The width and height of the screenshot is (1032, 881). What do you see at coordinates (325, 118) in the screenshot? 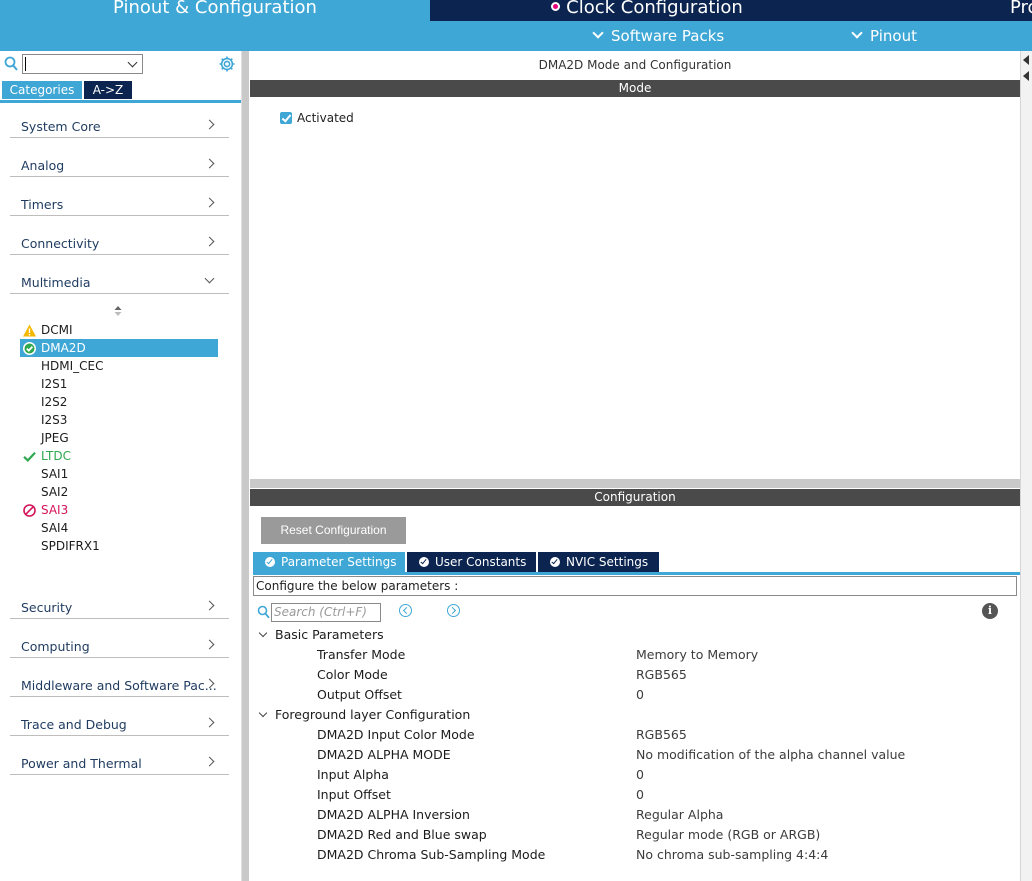
I see `activated-label: Activated` at bounding box center [325, 118].